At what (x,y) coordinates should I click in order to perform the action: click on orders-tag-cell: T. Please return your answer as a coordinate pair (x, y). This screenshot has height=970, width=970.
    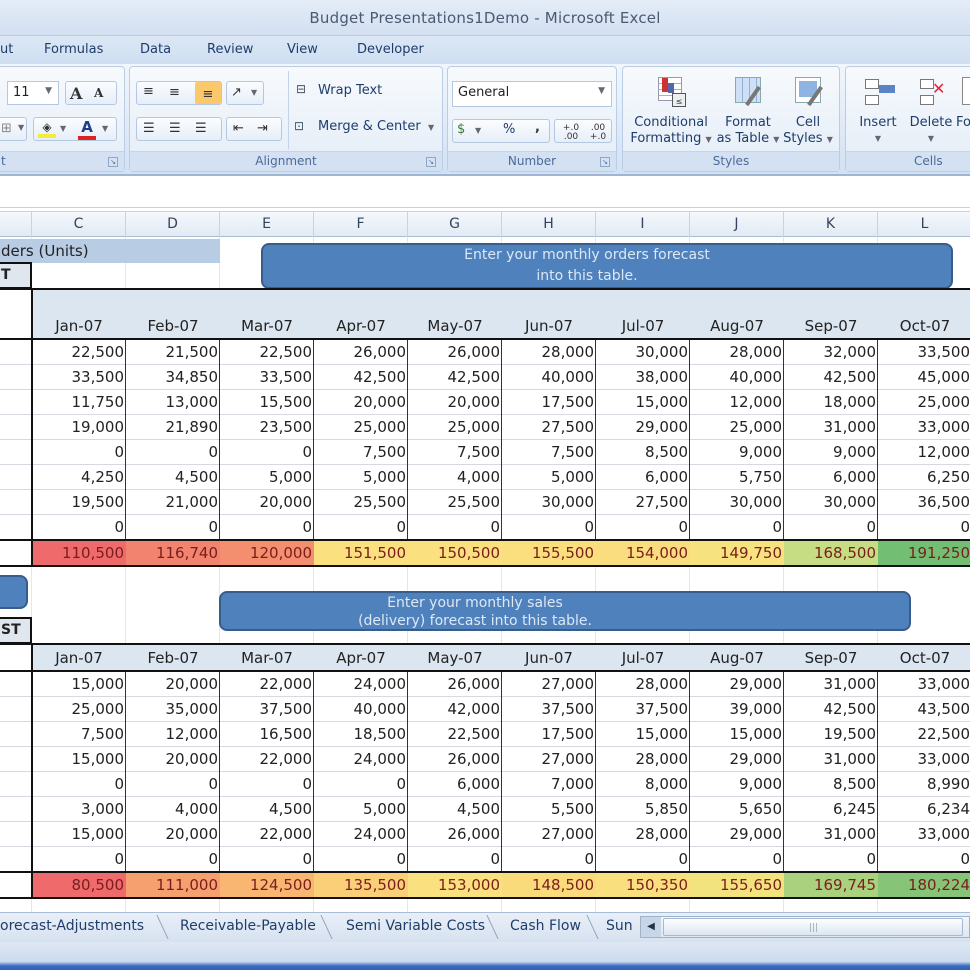
    Looking at the image, I should click on (16, 275).